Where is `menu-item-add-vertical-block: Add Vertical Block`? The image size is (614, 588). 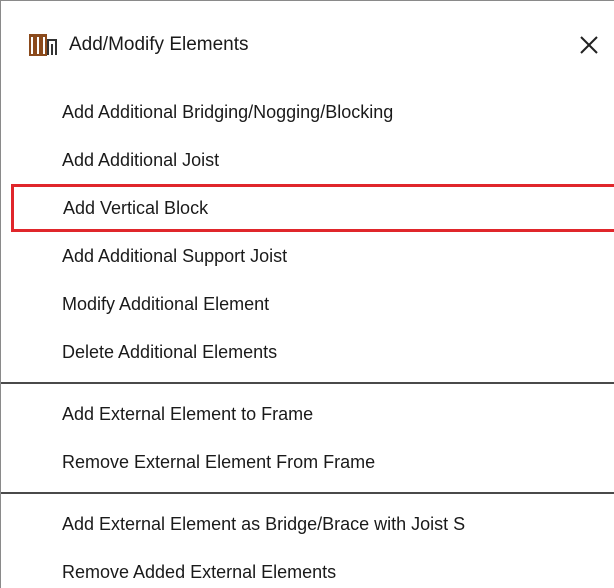 menu-item-add-vertical-block: Add Vertical Block is located at coordinates (312, 208).